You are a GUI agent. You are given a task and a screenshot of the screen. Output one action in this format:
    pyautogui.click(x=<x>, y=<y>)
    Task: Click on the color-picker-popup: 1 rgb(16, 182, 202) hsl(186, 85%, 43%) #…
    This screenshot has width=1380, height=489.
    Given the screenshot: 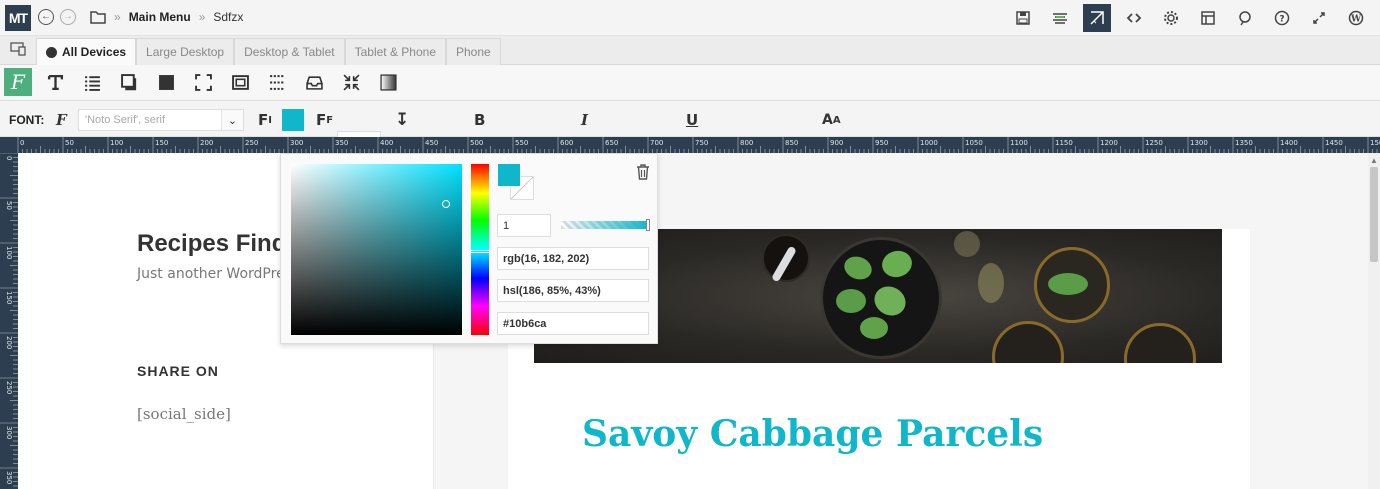 What is the action you would take?
    pyautogui.click(x=469, y=248)
    